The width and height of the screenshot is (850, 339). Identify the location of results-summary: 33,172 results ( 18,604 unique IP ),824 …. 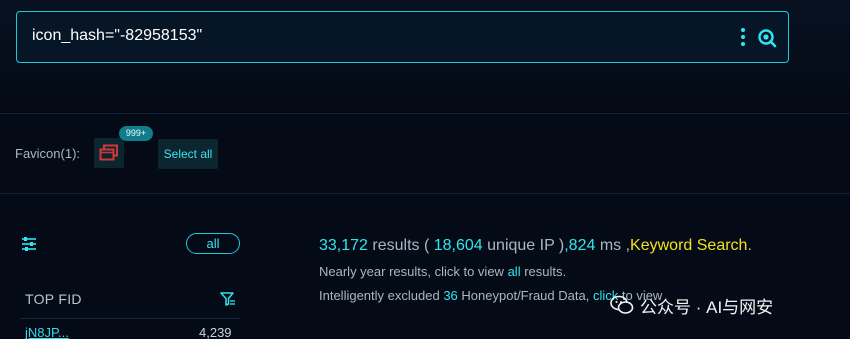
(535, 246).